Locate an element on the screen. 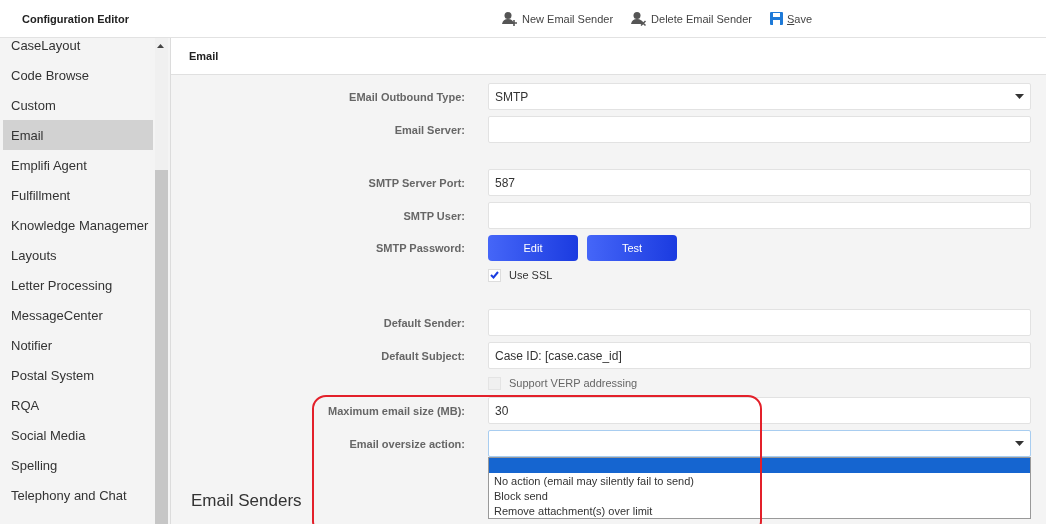 The image size is (1046, 524). dropdown-field: SMTP is located at coordinates (759, 96).